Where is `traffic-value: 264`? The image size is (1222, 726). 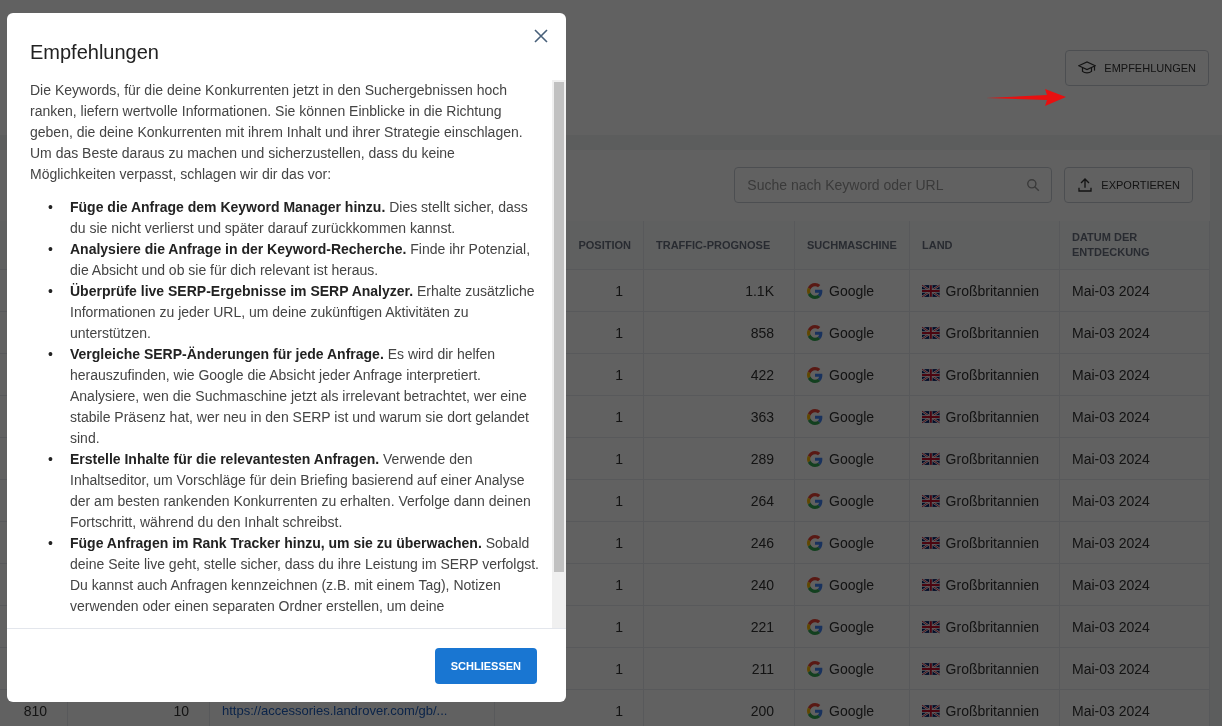
traffic-value: 264 is located at coordinates (762, 500).